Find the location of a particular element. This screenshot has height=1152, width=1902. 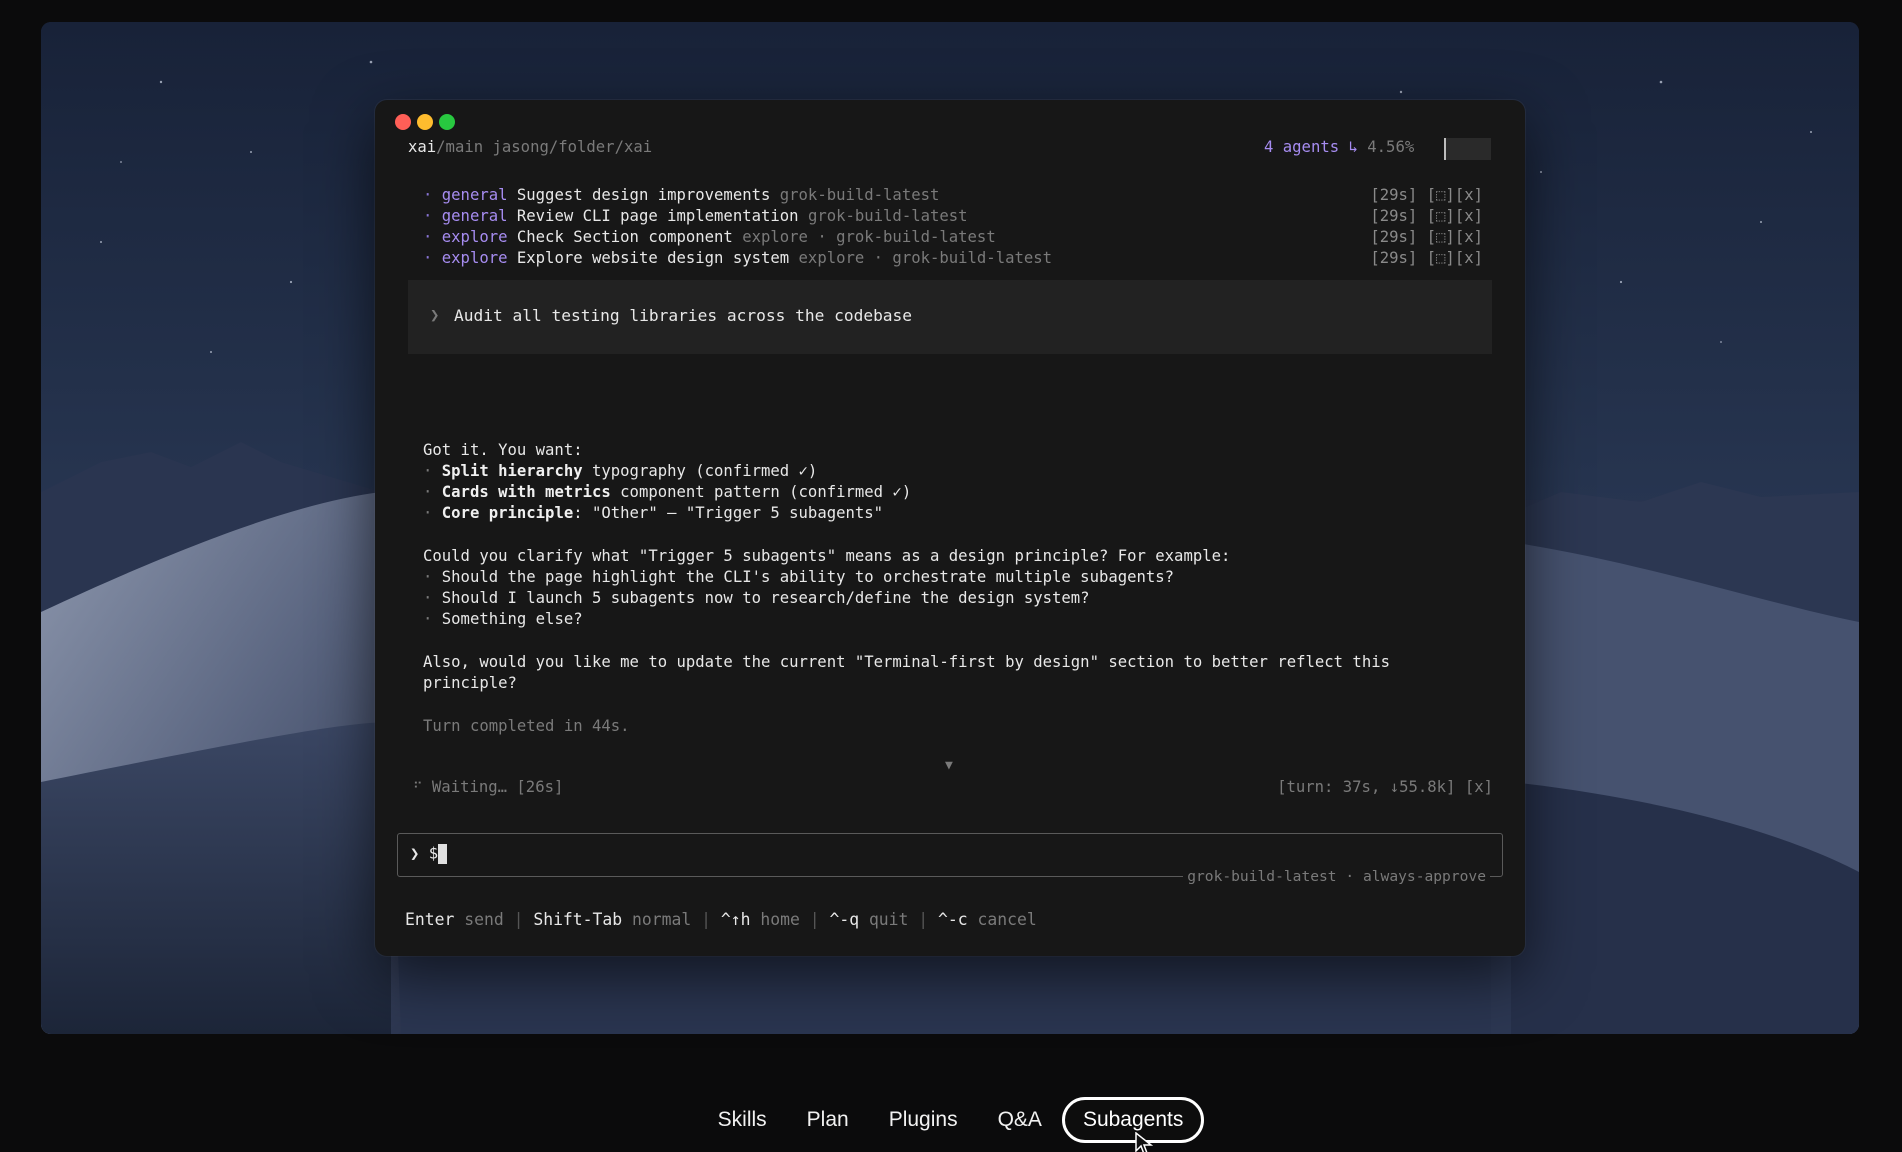

tab-plan: Plan is located at coordinates (828, 1120).